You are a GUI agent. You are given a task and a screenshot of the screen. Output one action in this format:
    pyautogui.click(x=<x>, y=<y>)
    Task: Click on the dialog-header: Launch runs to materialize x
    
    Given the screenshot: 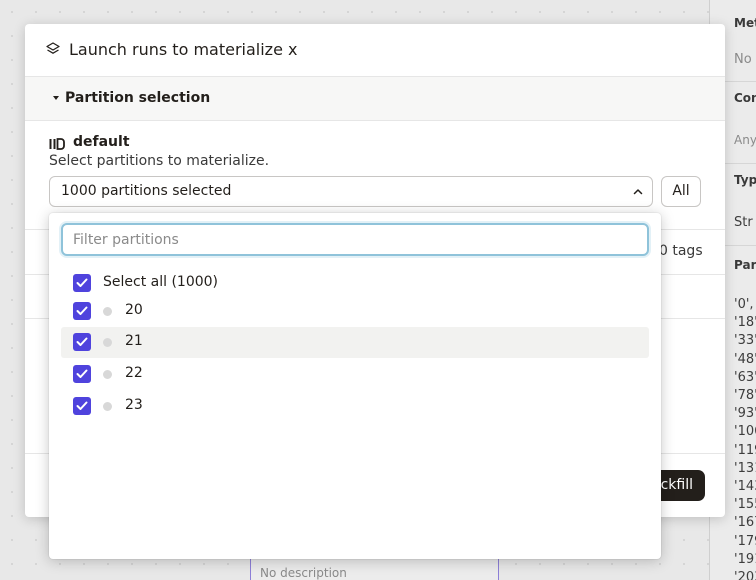 What is the action you would take?
    pyautogui.click(x=375, y=50)
    